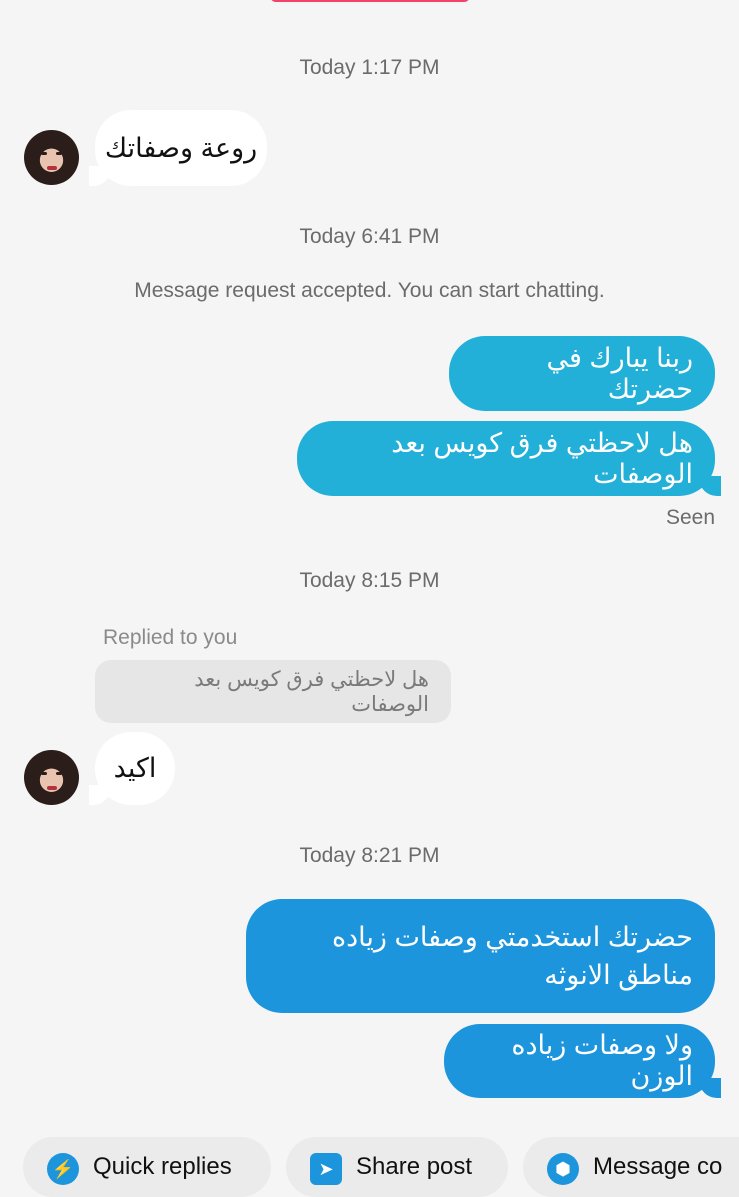 Image resolution: width=739 pixels, height=1197 pixels. Describe the element at coordinates (170, 637) in the screenshot. I see `reply-label: Replied to you` at that location.